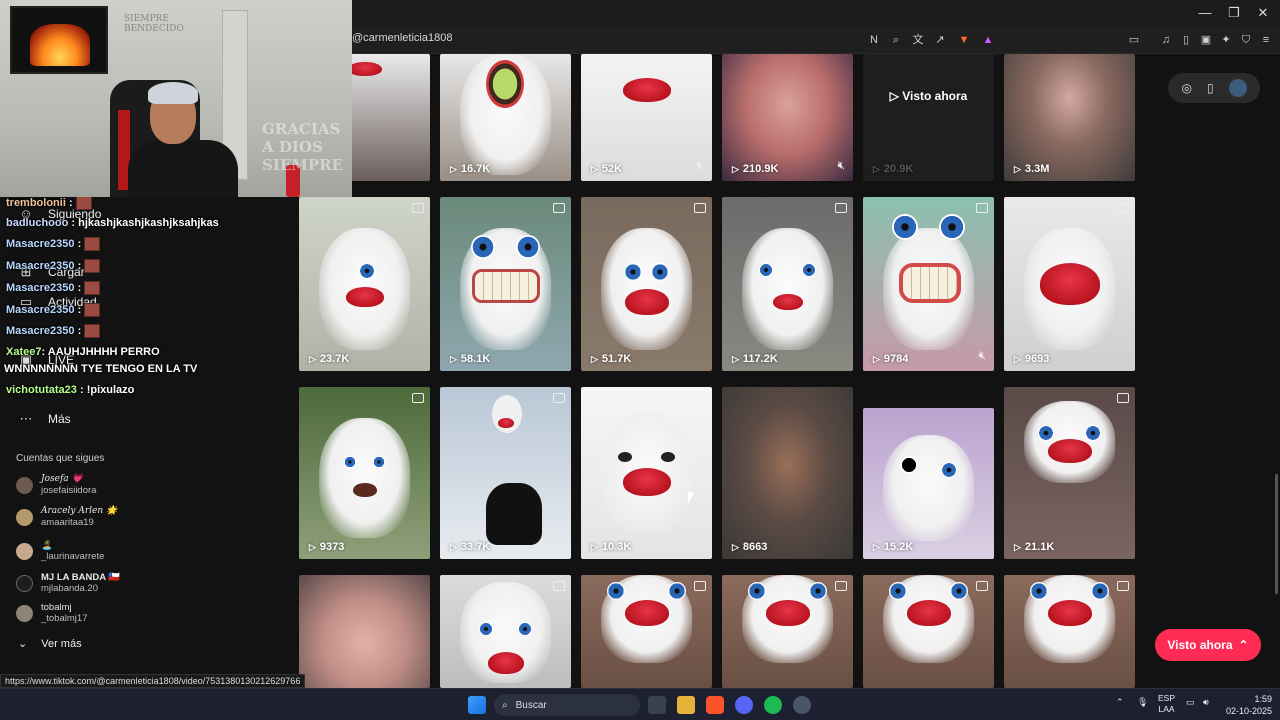  I want to click on search-icon: ⌕, so click(505, 705).